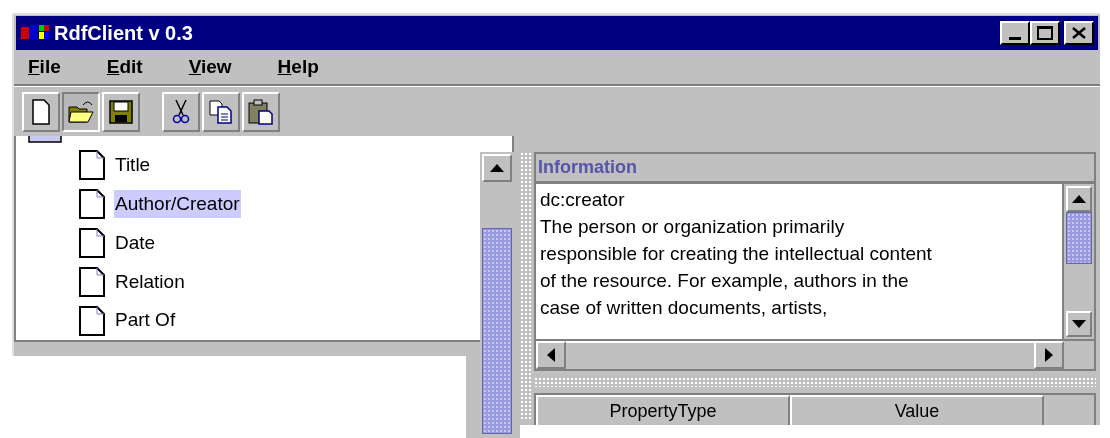  What do you see at coordinates (124, 67) in the screenshot?
I see `menu-item: Edit` at bounding box center [124, 67].